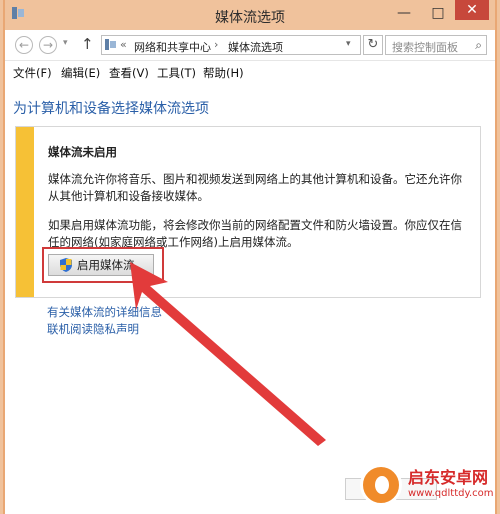  I want to click on close-button: ✕, so click(472, 10).